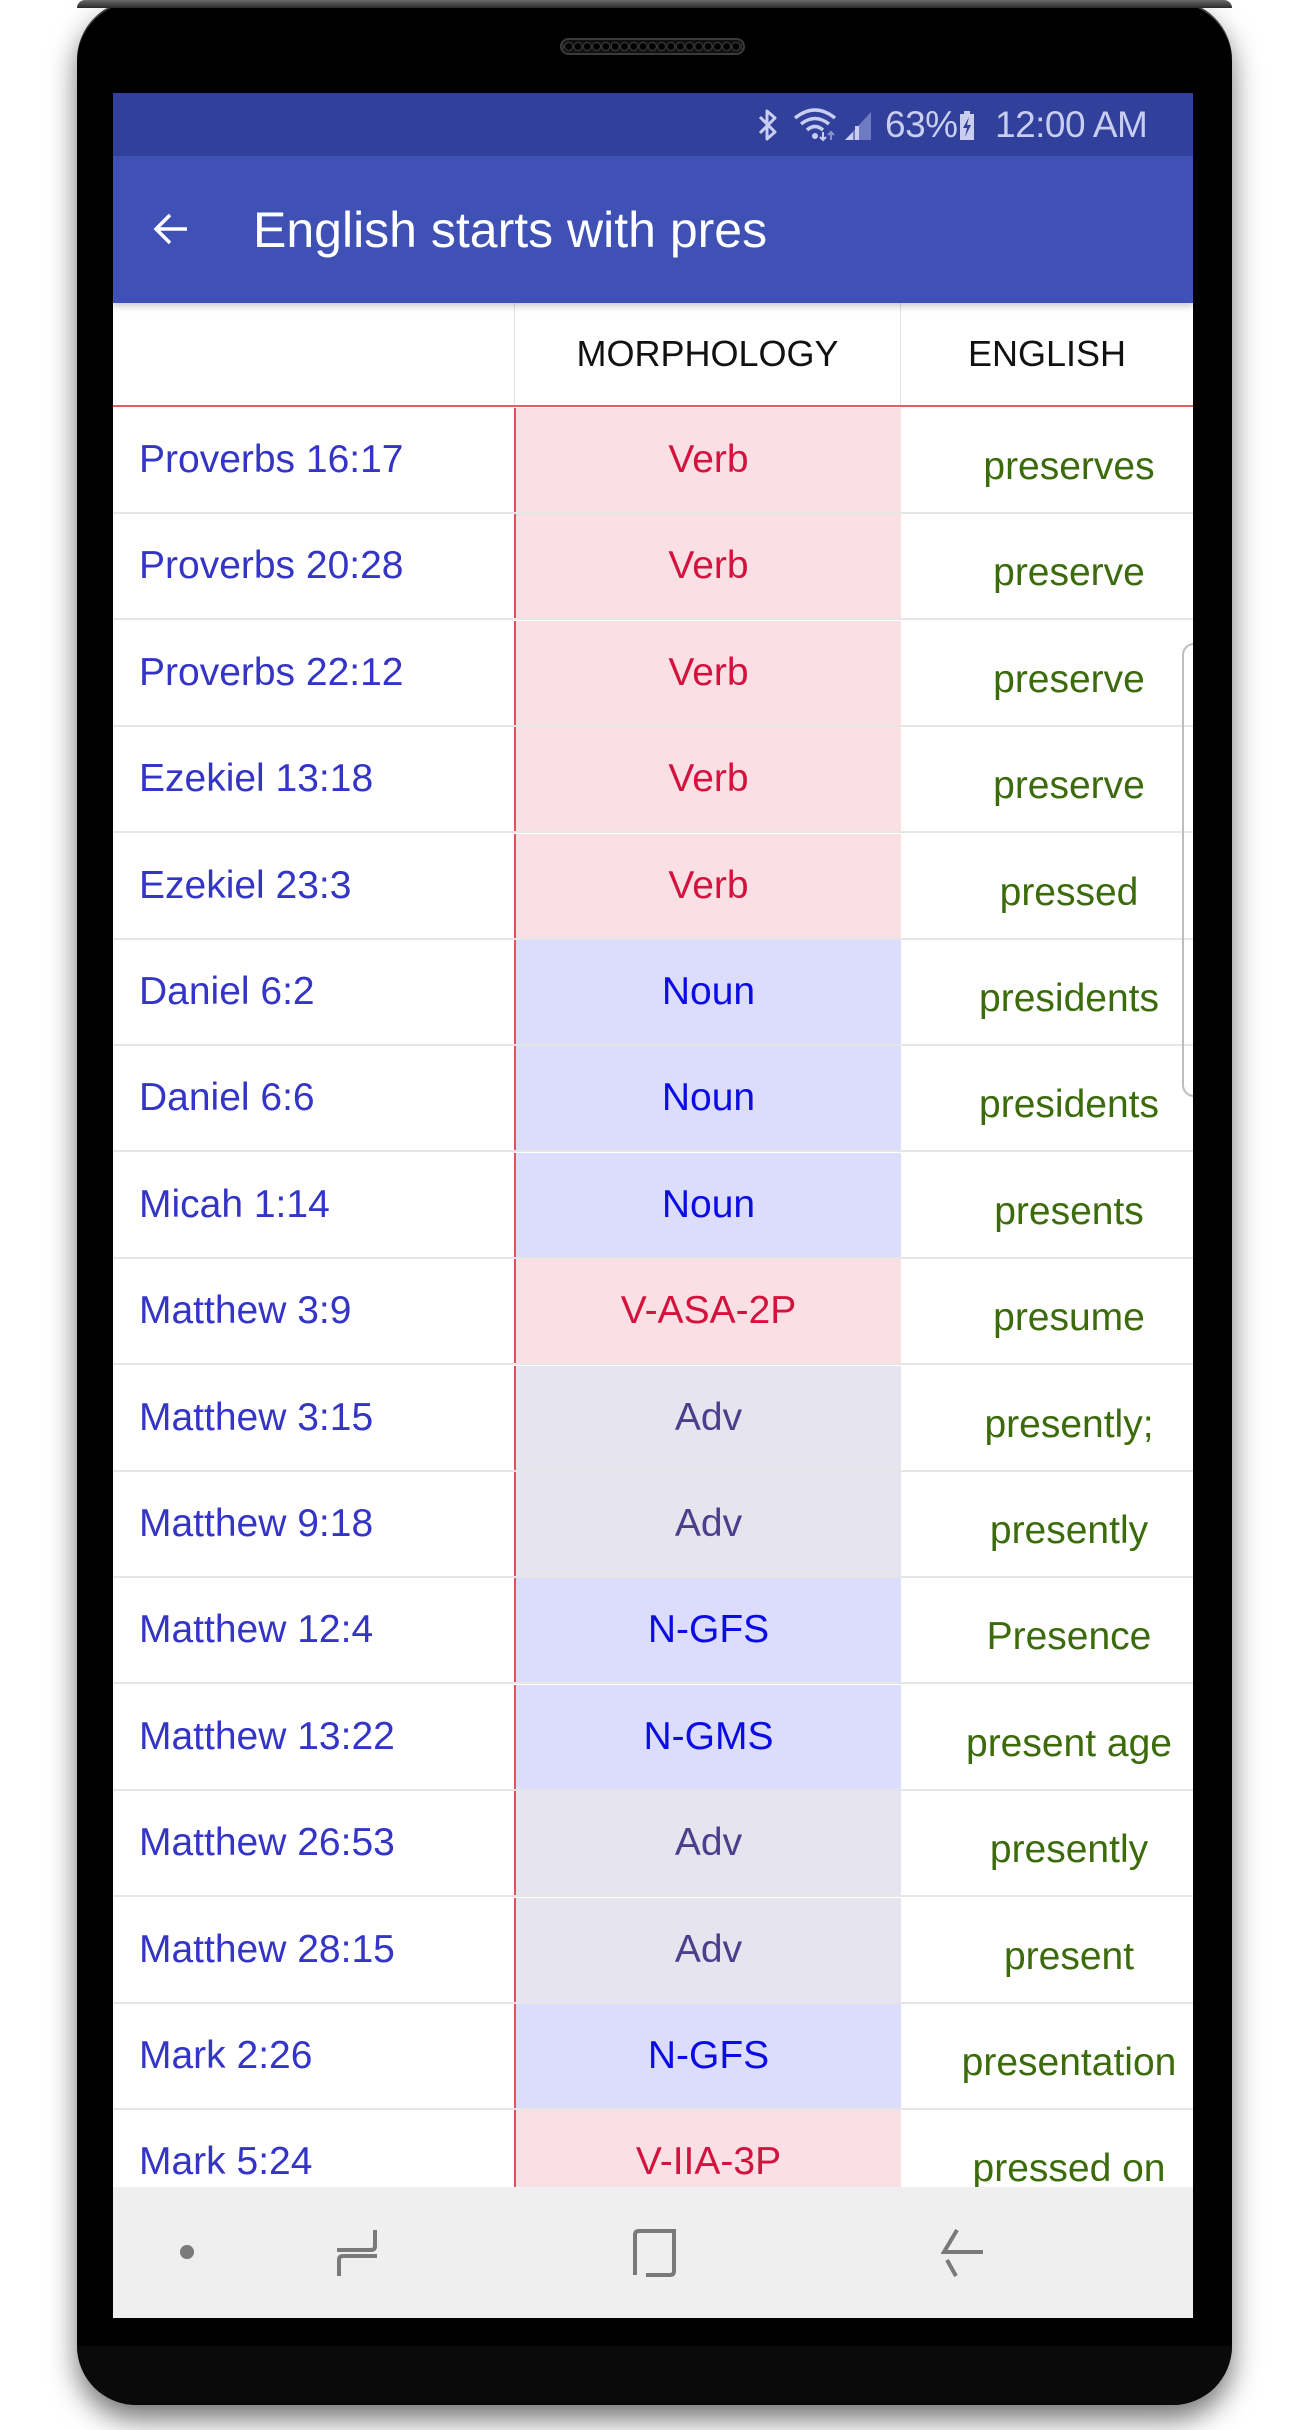 The width and height of the screenshot is (1305, 2430). What do you see at coordinates (313, 1630) in the screenshot?
I see `verse-reference: Matthew 12:4` at bounding box center [313, 1630].